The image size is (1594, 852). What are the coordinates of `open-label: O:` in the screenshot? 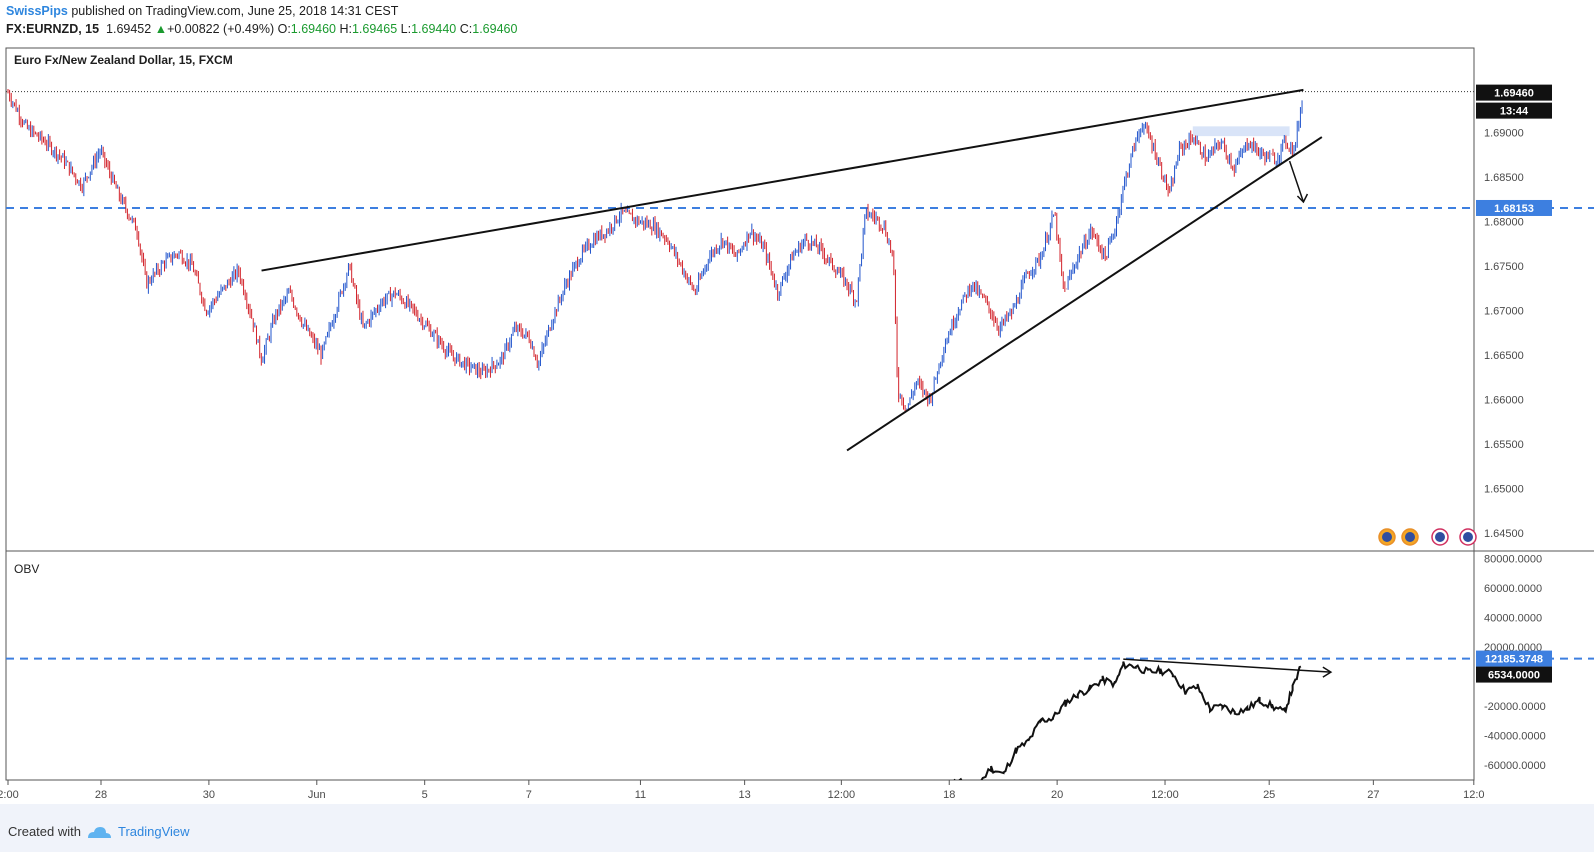 It's located at (284, 29).